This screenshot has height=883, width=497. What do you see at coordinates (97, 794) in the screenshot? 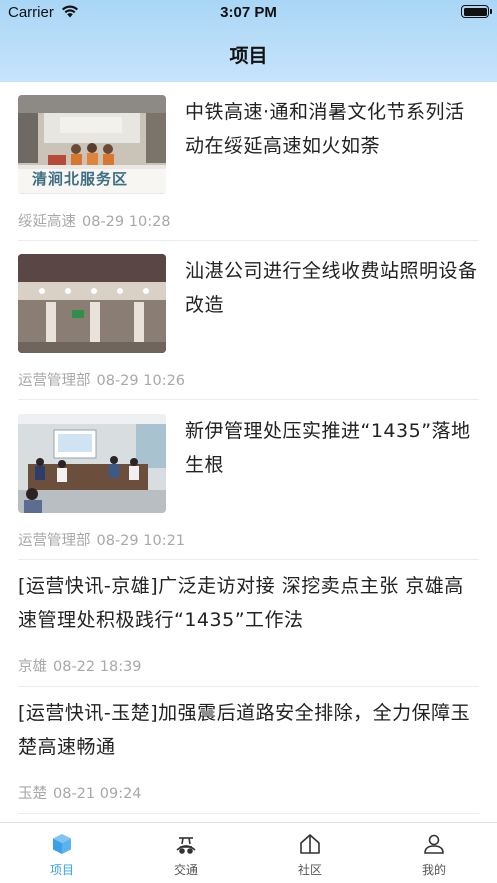
I see `article-date: 08-21 09:24` at bounding box center [97, 794].